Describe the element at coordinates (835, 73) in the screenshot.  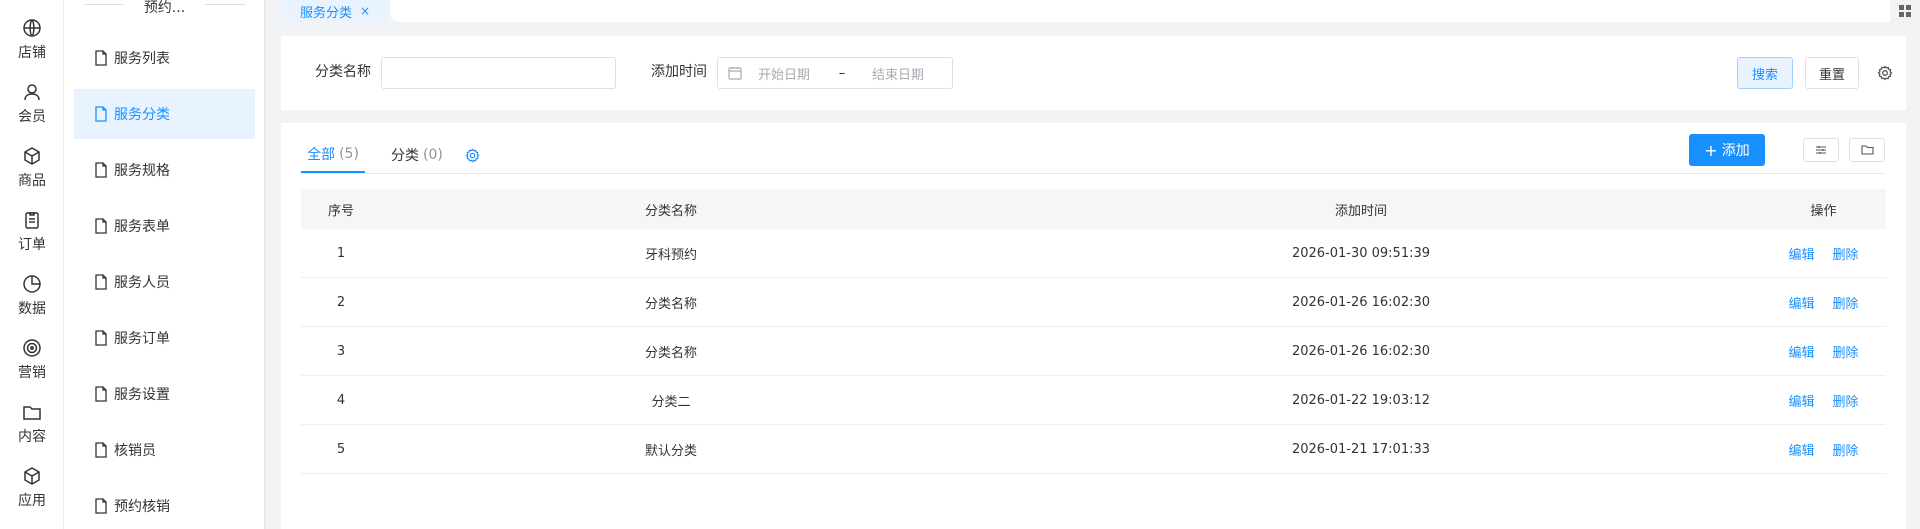
I see `date-range-picker: 开始日期 – 结束日期` at that location.